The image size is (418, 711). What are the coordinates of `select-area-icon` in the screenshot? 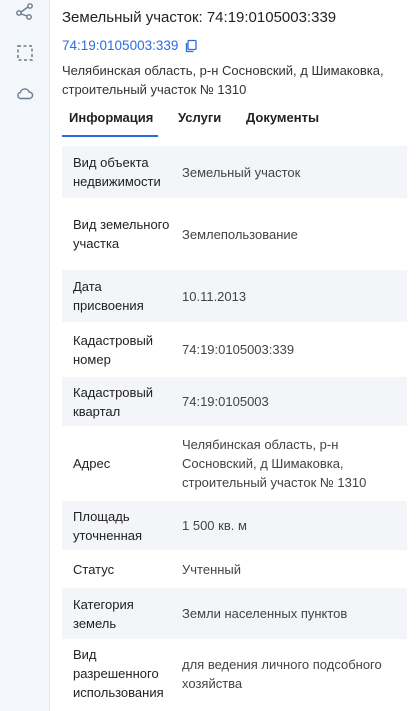 It's located at (25, 53).